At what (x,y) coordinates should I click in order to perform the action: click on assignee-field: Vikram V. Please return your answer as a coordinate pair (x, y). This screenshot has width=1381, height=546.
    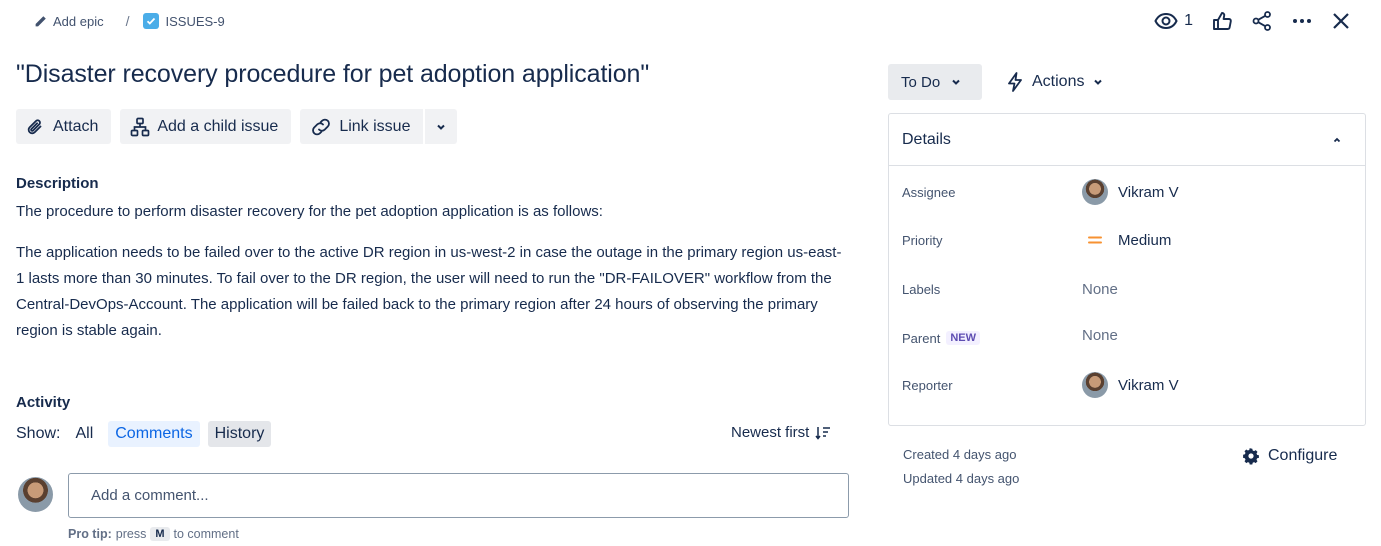
    Looking at the image, I should click on (1130, 192).